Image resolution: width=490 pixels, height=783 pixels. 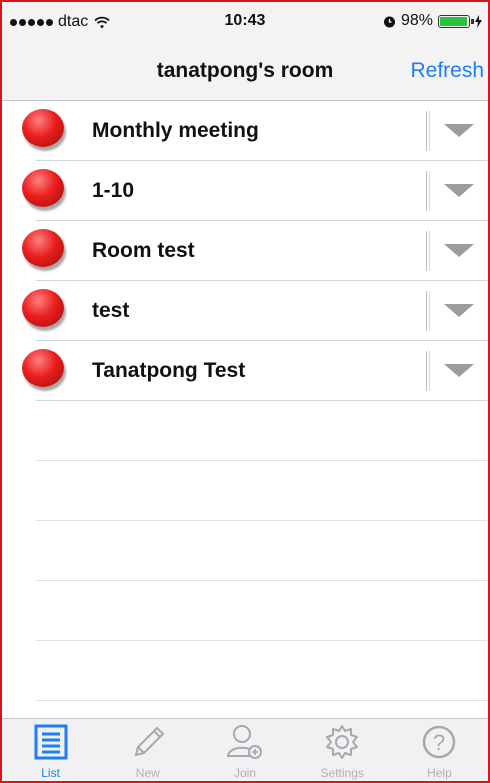 What do you see at coordinates (439, 773) in the screenshot?
I see `tab-label: Help` at bounding box center [439, 773].